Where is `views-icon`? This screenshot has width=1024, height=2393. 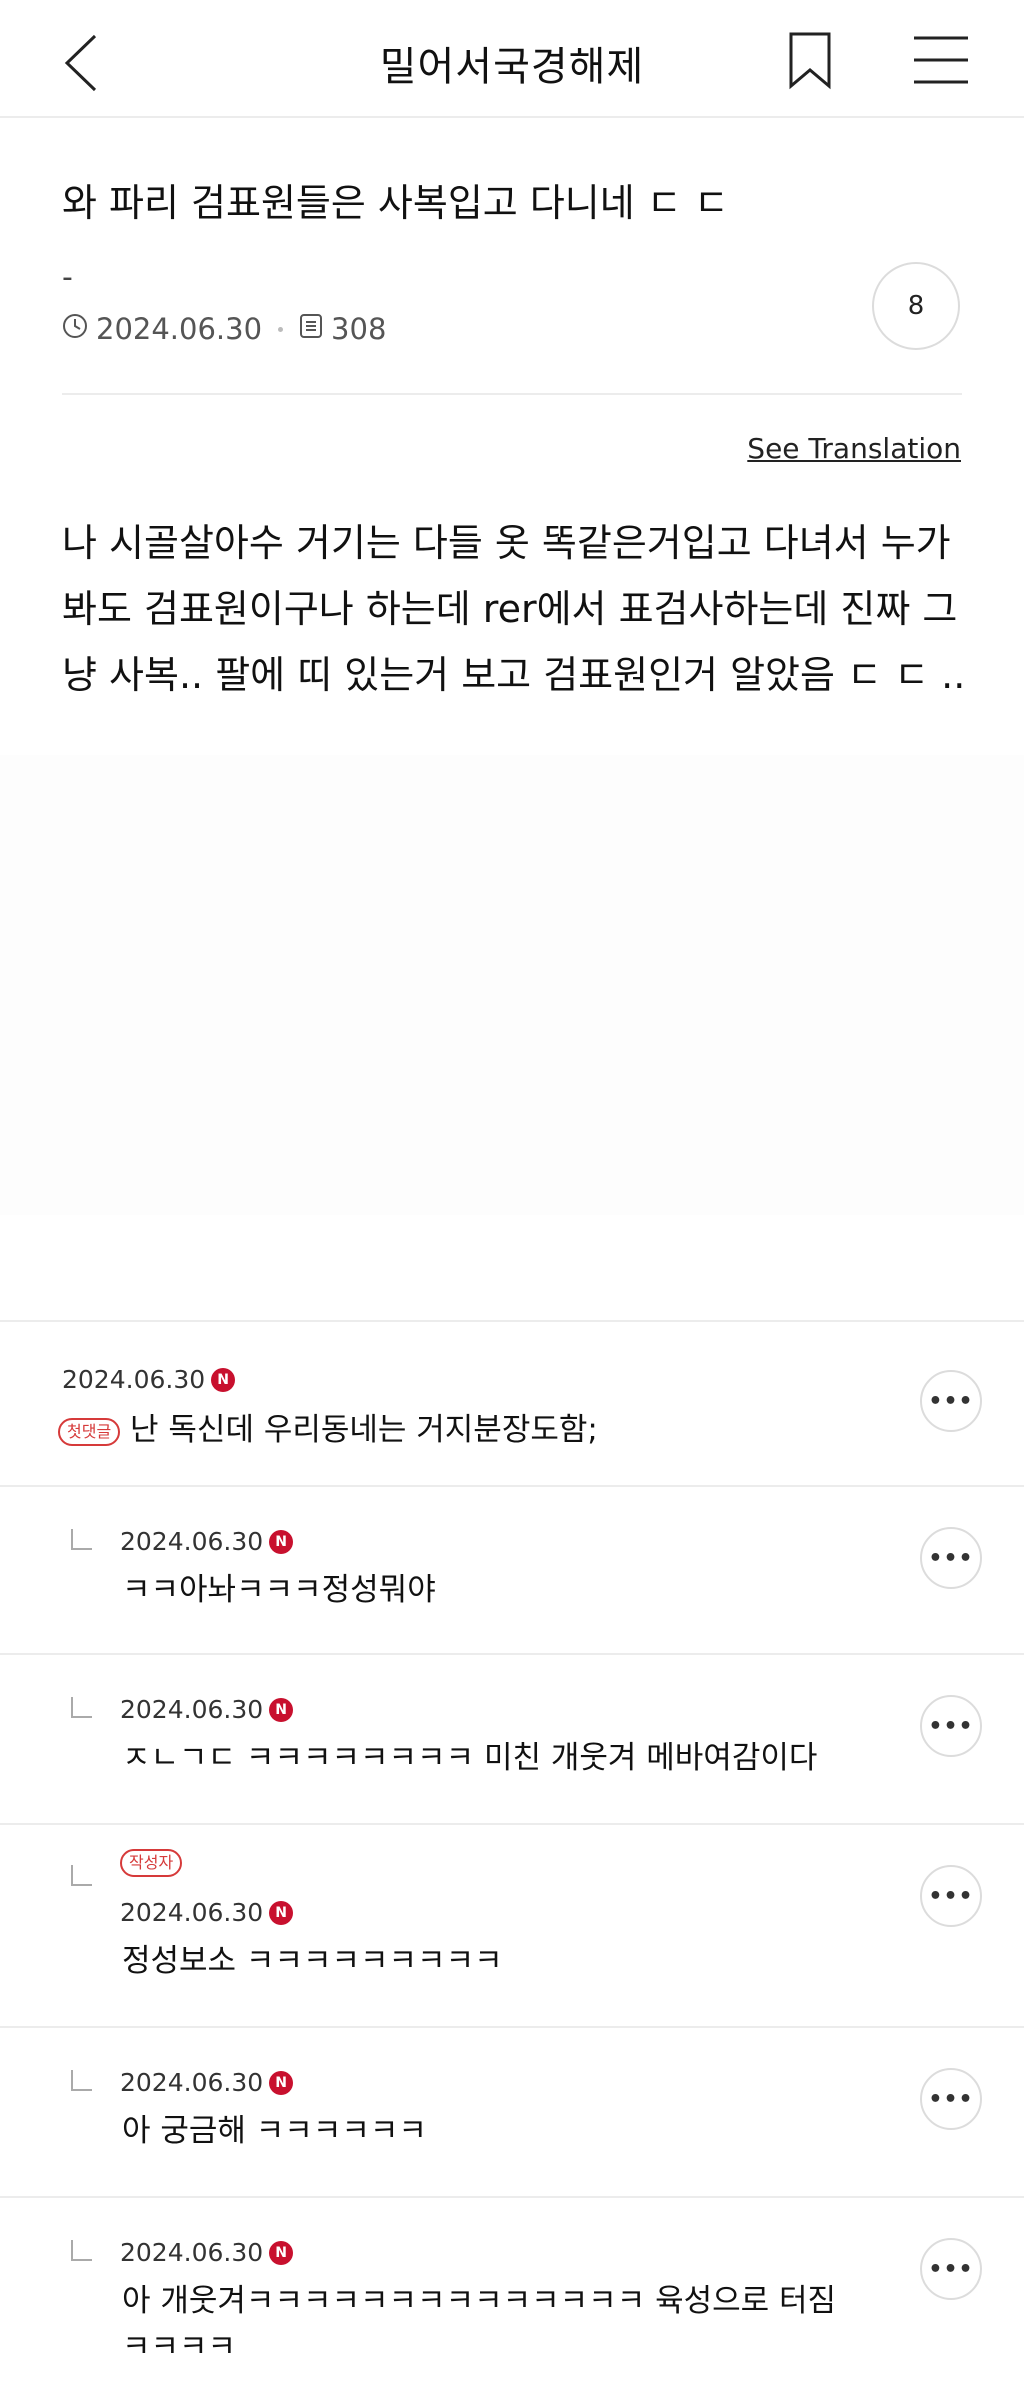
views-icon is located at coordinates (311, 329).